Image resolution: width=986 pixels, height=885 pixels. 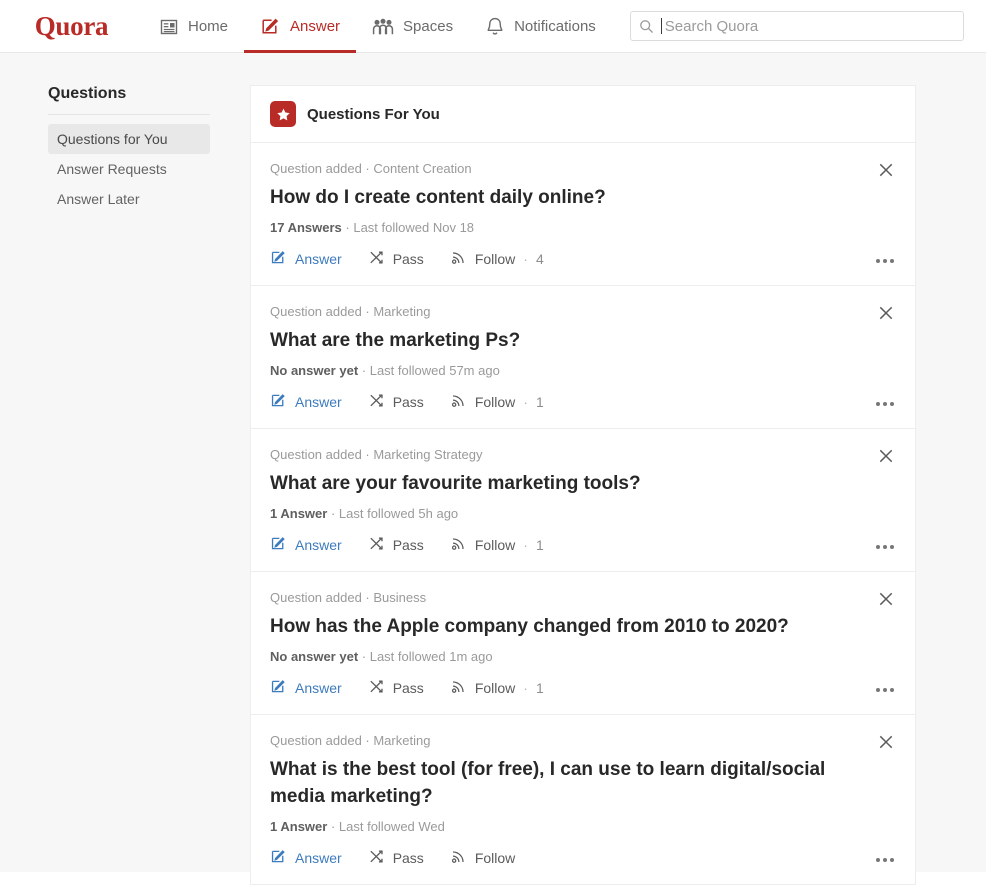 What do you see at coordinates (348, 597) in the screenshot?
I see `question-meta: Question added · Business` at bounding box center [348, 597].